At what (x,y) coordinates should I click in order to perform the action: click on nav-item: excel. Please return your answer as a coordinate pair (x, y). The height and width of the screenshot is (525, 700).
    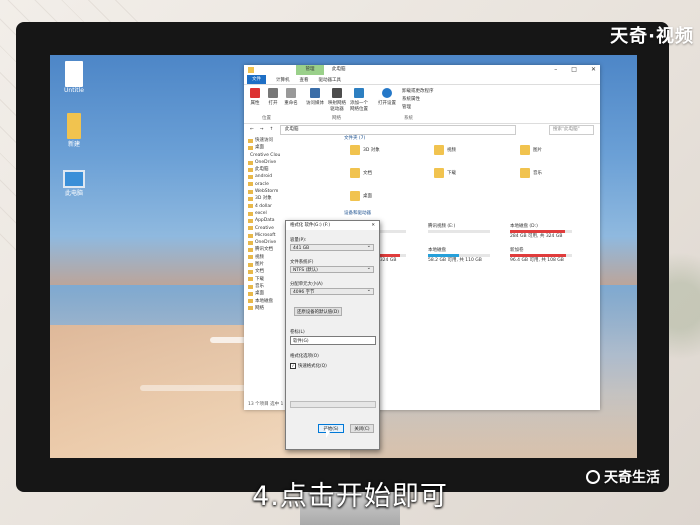
    Looking at the image, I should click on (264, 213).